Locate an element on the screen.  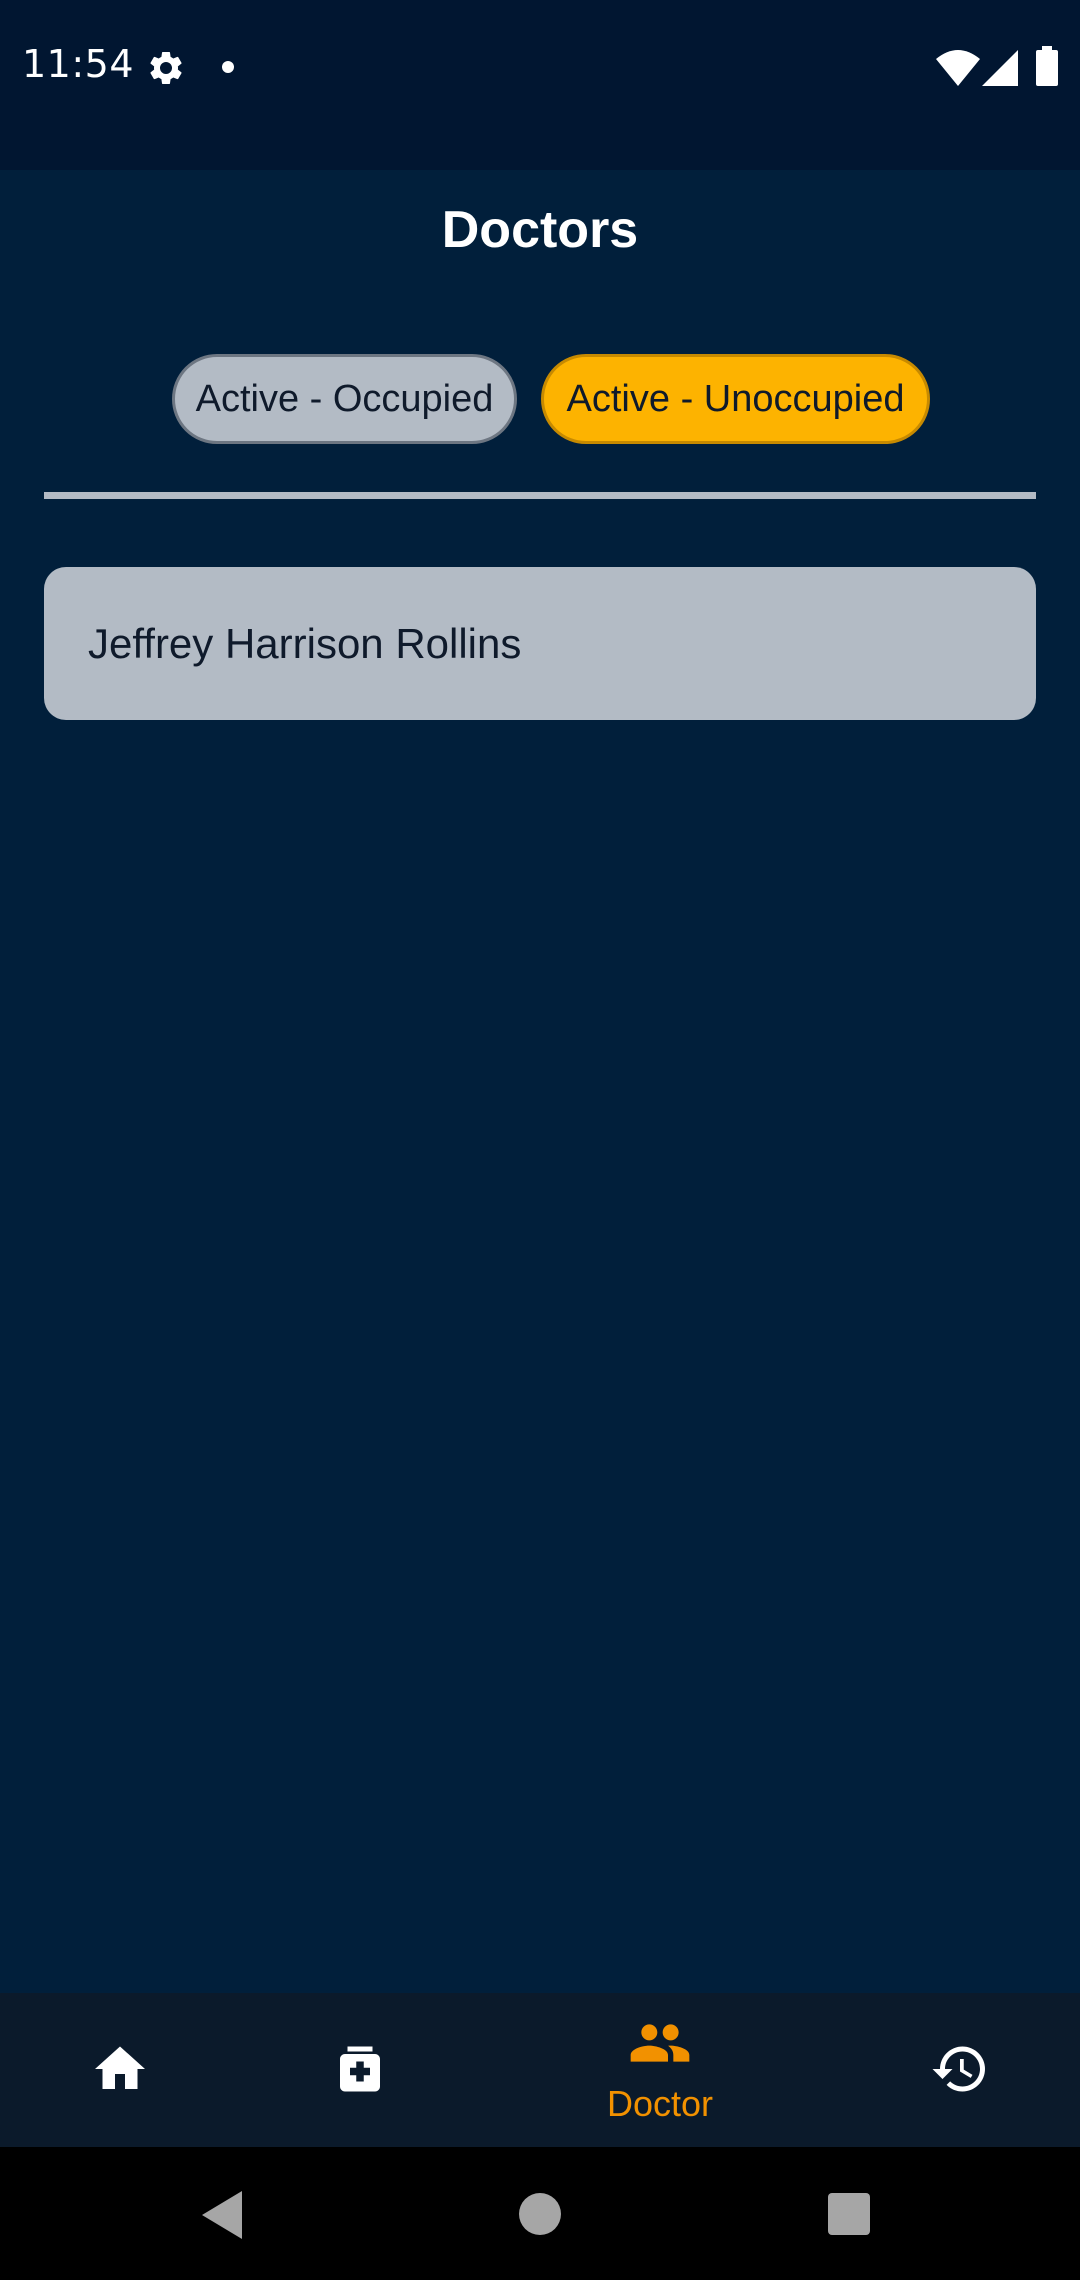
nav-item-home is located at coordinates (120, 2070).